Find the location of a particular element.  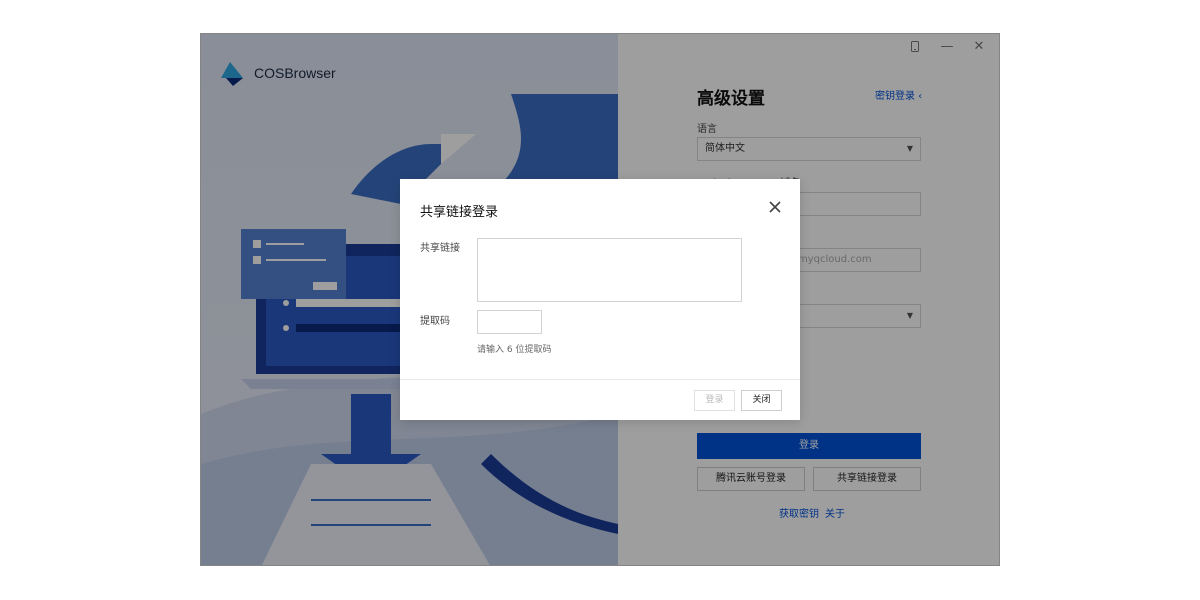

dialog-close-button: 关闭 is located at coordinates (761, 400).